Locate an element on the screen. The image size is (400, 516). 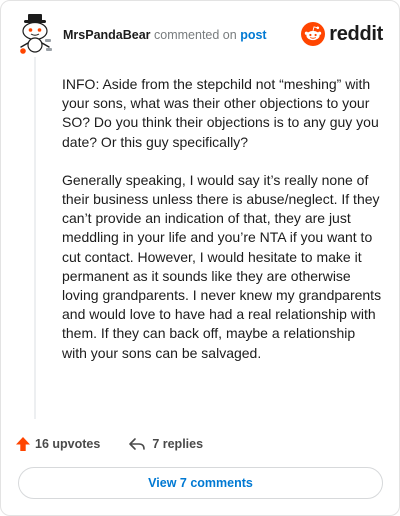
reddit-wordmark: reddit is located at coordinates (356, 34).